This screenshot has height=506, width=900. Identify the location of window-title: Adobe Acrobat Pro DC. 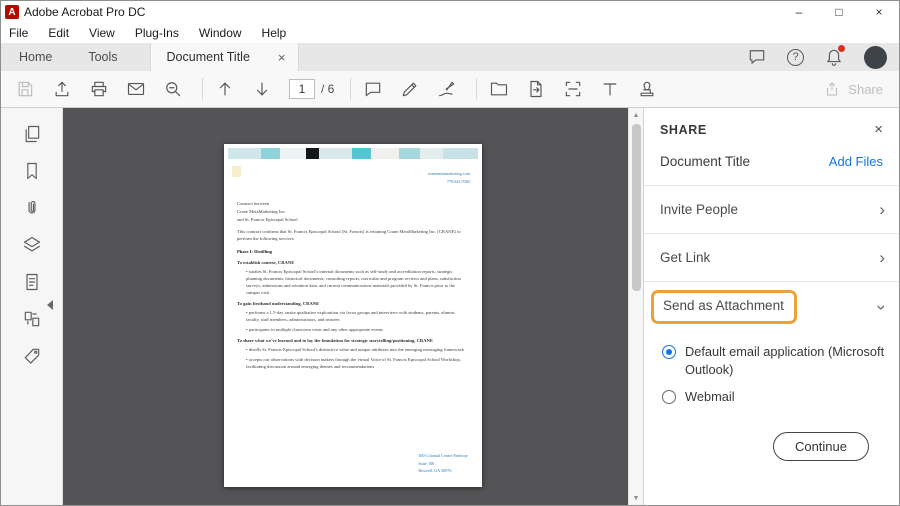
(85, 12).